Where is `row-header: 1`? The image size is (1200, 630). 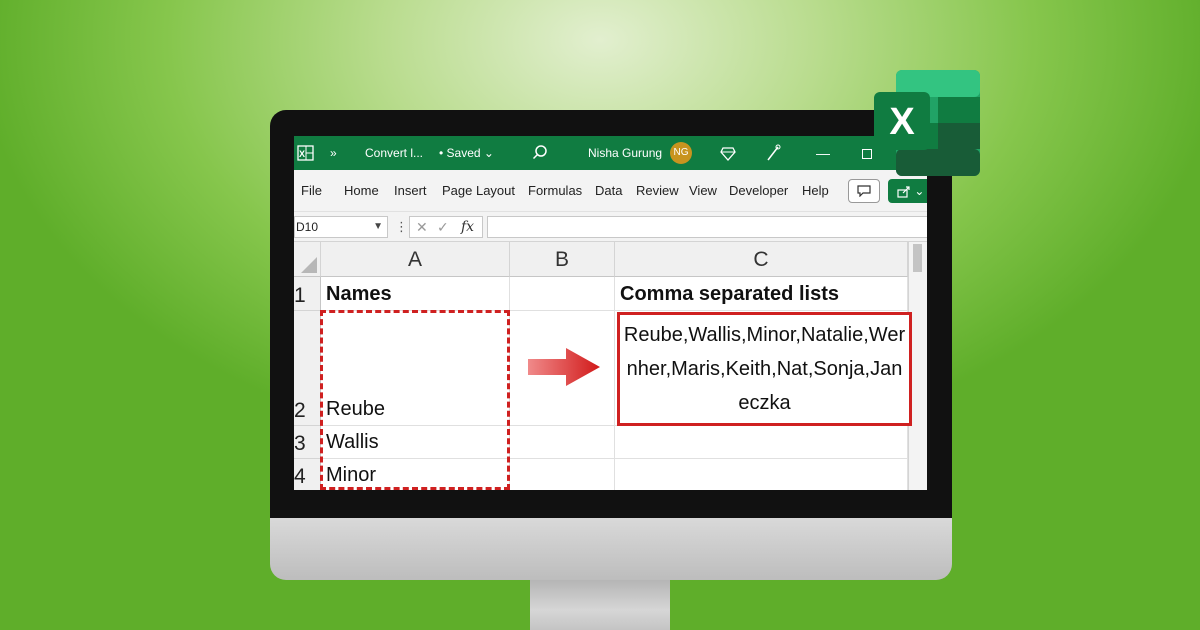
row-header: 1 is located at coordinates (307, 294).